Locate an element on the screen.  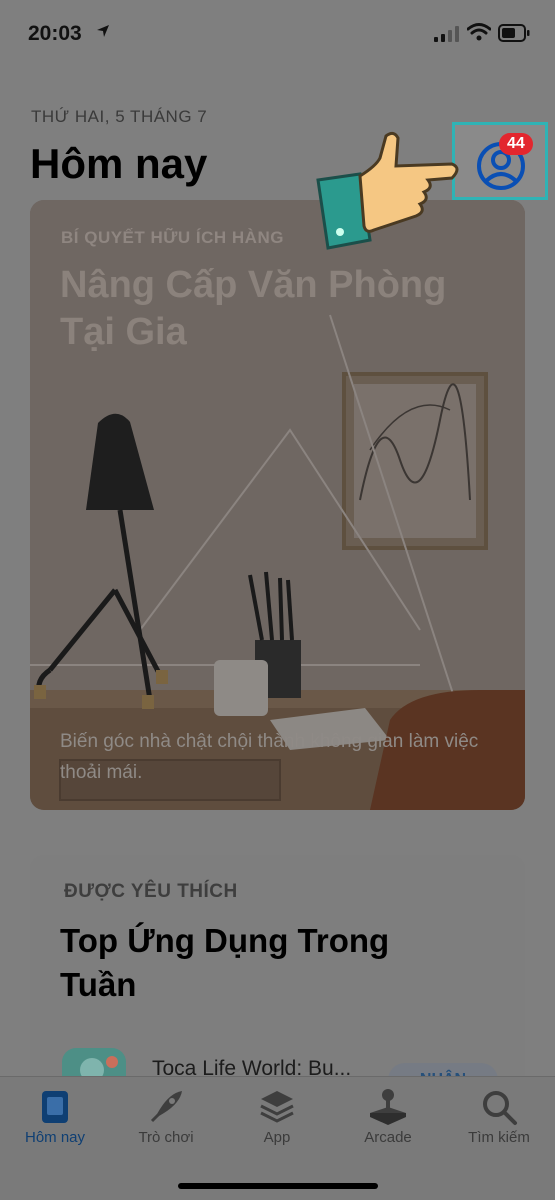
rocket-icon is located at coordinates (166, 1107).